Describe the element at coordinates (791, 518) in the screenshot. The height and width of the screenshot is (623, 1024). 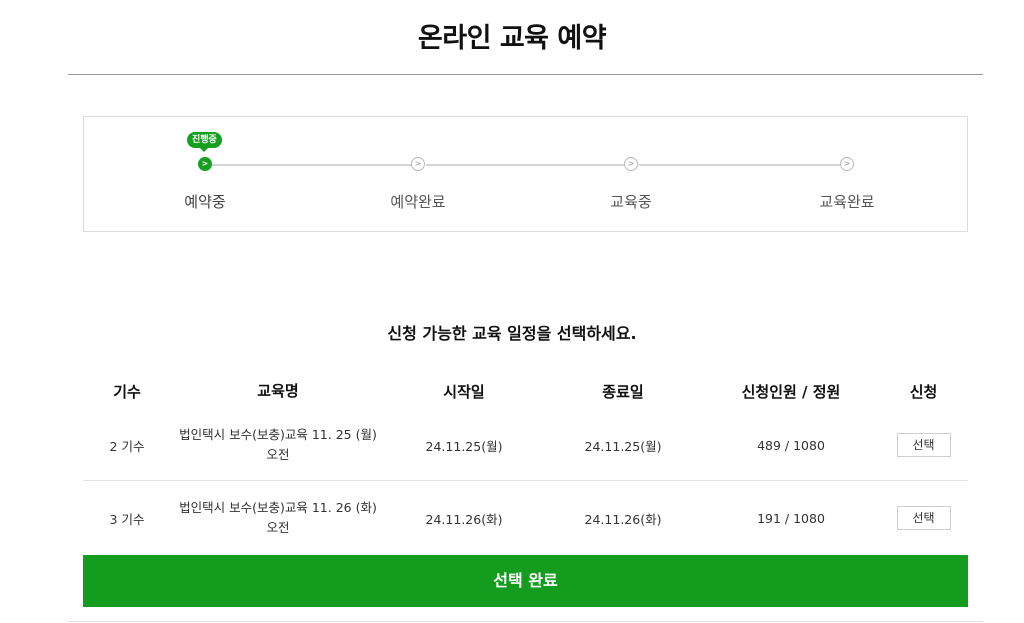
I see `row-count: 191 / 1080` at that location.